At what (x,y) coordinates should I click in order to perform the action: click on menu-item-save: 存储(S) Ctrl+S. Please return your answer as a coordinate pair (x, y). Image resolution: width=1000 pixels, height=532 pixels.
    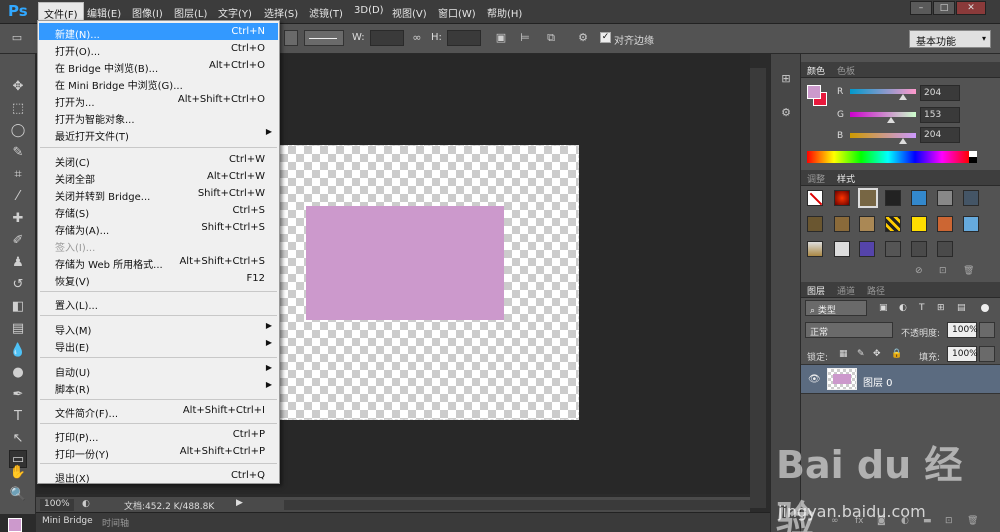
    Looking at the image, I should click on (158, 211).